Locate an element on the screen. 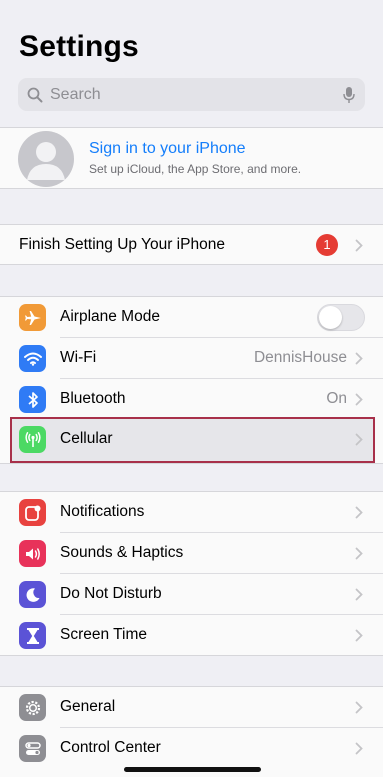 The image size is (383, 777). wifi-row: Wi-Fi DennisHouse is located at coordinates (191, 358).